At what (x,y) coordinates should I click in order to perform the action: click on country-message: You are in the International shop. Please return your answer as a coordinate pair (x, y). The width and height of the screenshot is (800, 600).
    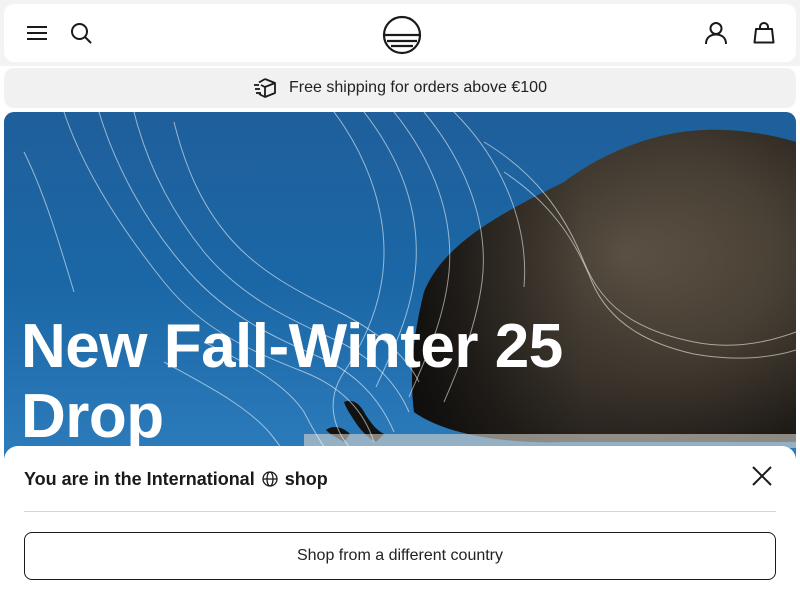
    Looking at the image, I should click on (176, 479).